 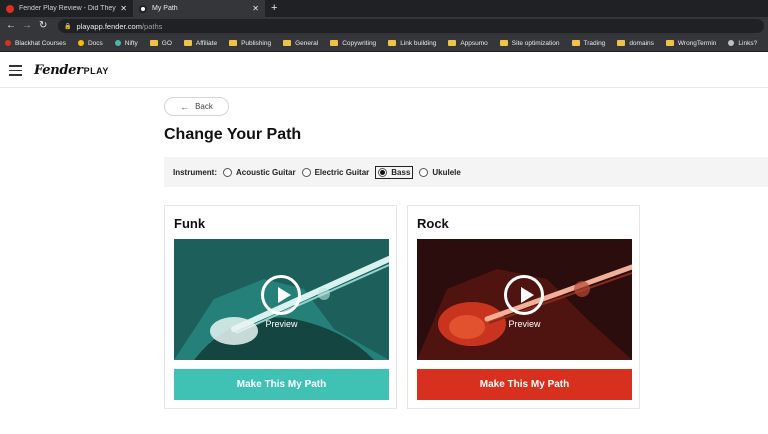 What do you see at coordinates (71, 70) in the screenshot?
I see `fender-play-logo: FenderPLAY` at bounding box center [71, 70].